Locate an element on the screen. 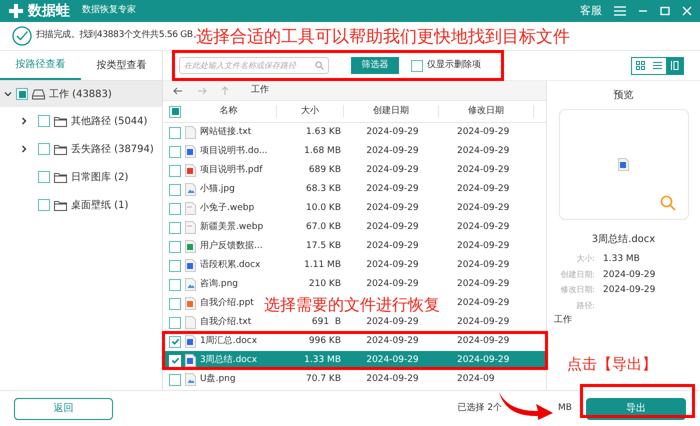 The height and width of the screenshot is (426, 700). detail-label: 路径: is located at coordinates (585, 306).